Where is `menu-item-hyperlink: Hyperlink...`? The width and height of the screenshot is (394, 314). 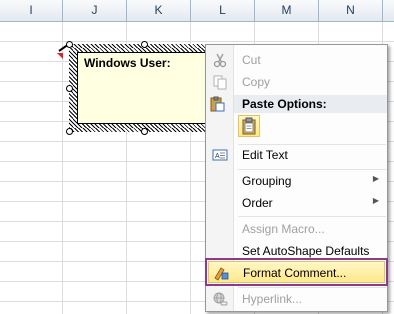 menu-item-hyperlink: Hyperlink... is located at coordinates (296, 299).